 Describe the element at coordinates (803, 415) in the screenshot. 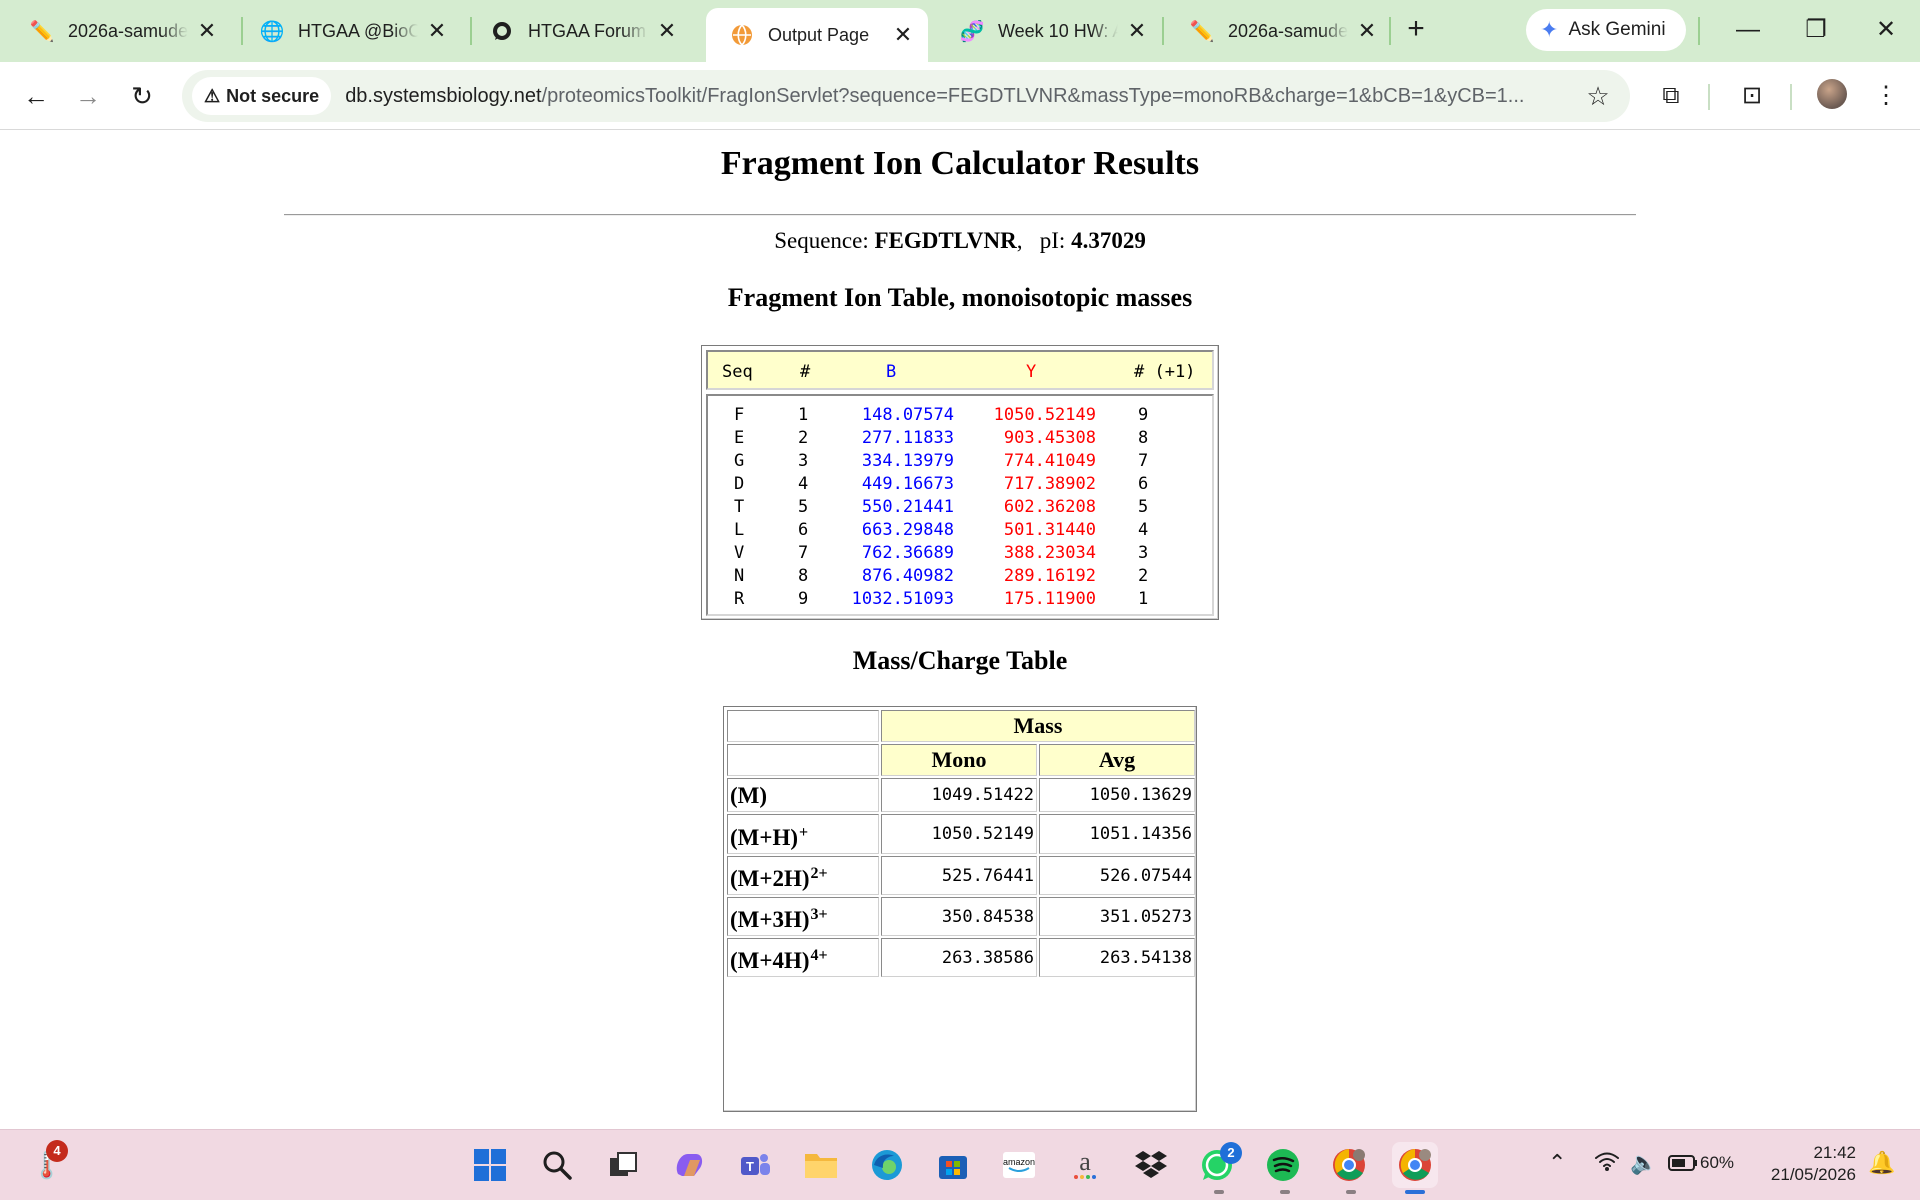

I see `row-num: 1` at that location.